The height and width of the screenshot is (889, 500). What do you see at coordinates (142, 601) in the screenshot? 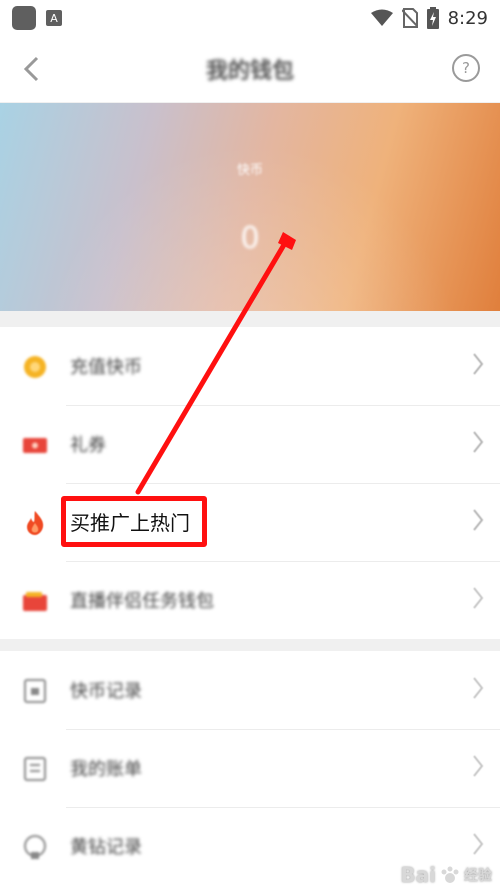
I see `menu-item-label: 直播伴侣任务钱包` at bounding box center [142, 601].